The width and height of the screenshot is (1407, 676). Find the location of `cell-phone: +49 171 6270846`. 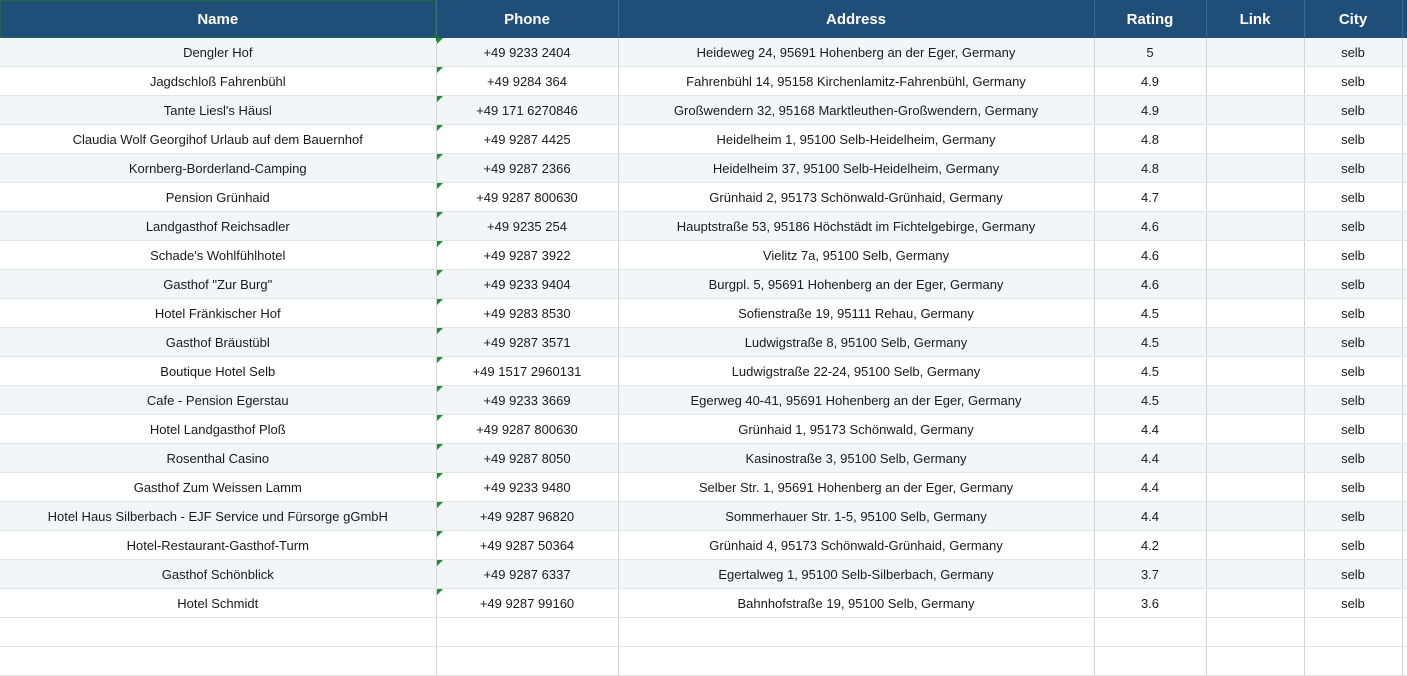

cell-phone: +49 171 6270846 is located at coordinates (527, 110).